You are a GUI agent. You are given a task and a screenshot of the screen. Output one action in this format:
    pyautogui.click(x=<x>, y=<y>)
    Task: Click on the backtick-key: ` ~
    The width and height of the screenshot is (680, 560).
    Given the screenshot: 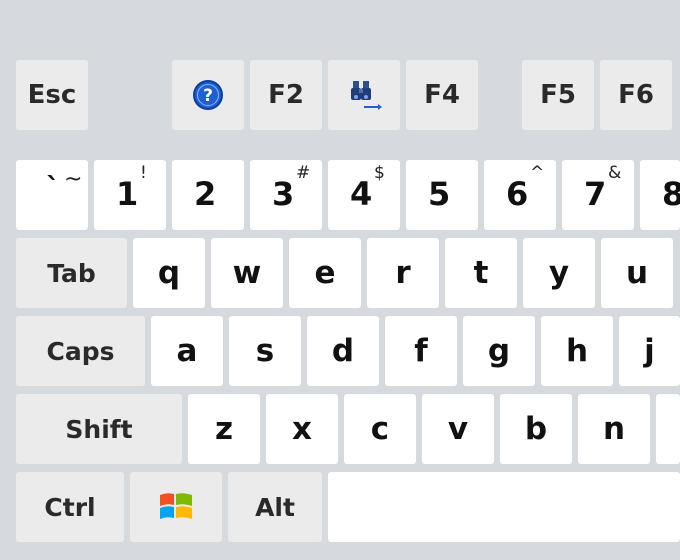 What is the action you would take?
    pyautogui.click(x=52, y=195)
    